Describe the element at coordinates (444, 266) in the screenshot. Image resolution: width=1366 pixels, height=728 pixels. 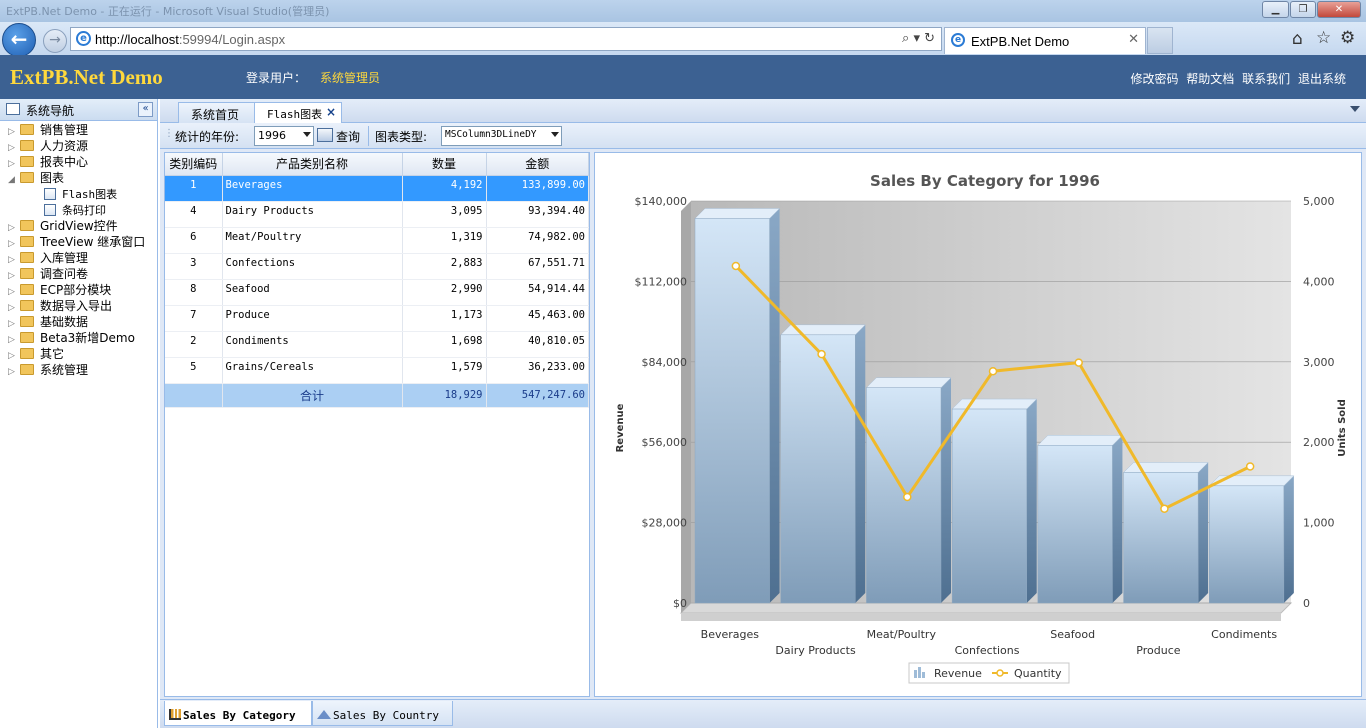
I see `cell-qty: 2,883` at that location.